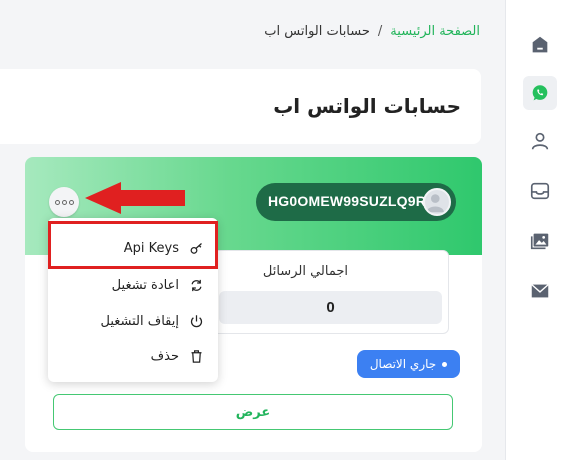  What do you see at coordinates (367, 106) in the screenshot?
I see `page-title: حسابات الواتس اب` at bounding box center [367, 106].